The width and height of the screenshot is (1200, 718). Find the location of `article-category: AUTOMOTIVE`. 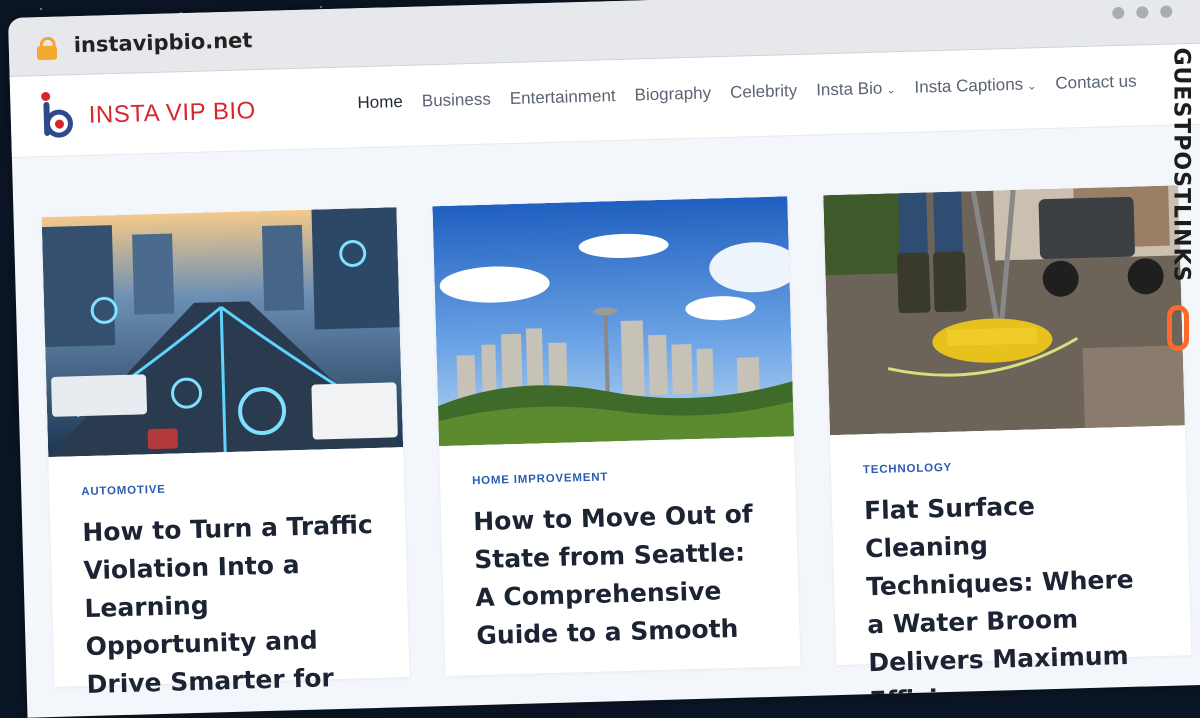

article-category: AUTOMOTIVE is located at coordinates (226, 488).